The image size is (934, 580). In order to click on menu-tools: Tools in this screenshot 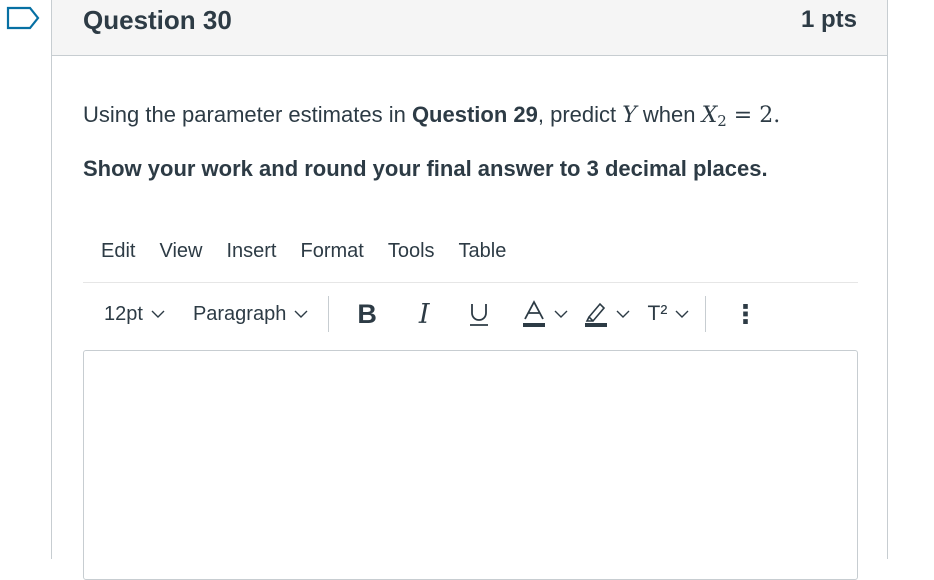, I will do `click(411, 251)`.